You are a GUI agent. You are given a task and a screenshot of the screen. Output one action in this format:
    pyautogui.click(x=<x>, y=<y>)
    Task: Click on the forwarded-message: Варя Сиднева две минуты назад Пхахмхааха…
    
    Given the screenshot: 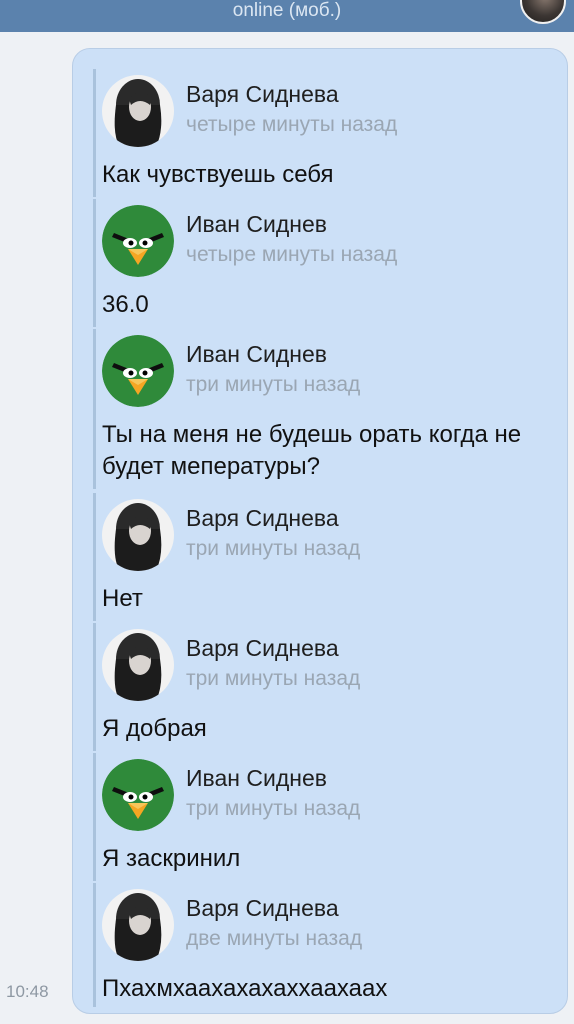 What is the action you would take?
    pyautogui.click(x=323, y=945)
    